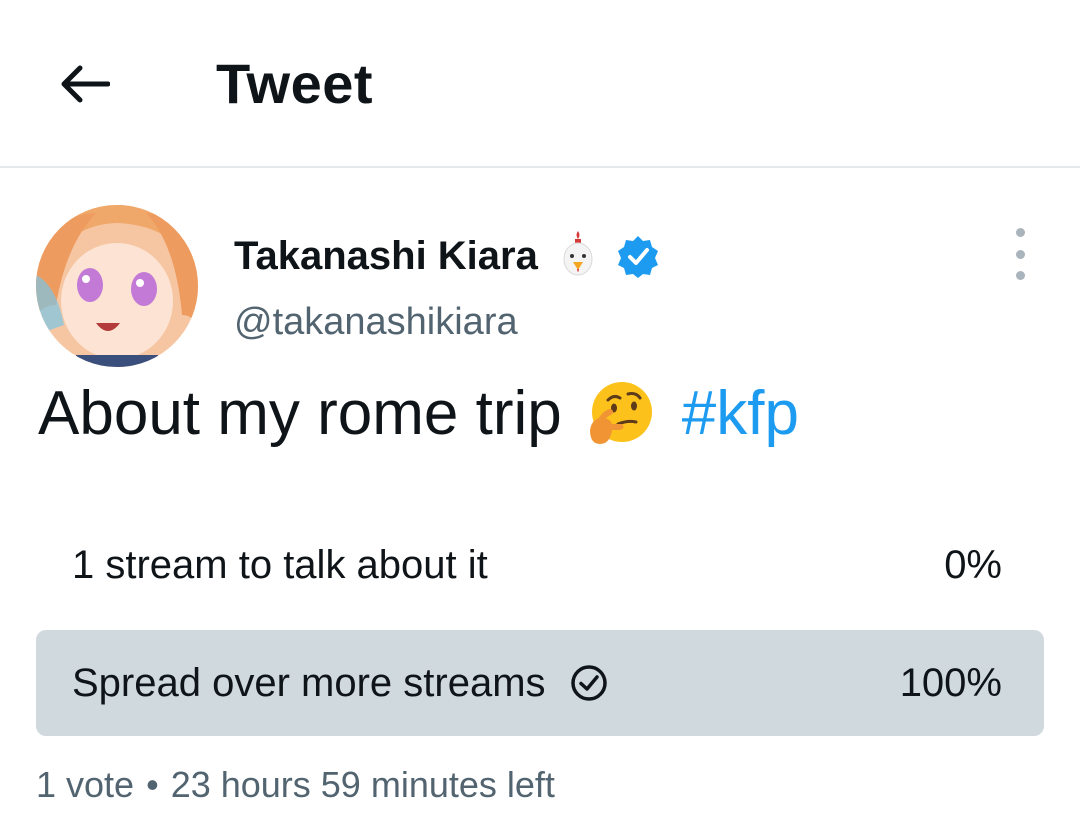 Image resolution: width=1080 pixels, height=832 pixels. Describe the element at coordinates (973, 564) in the screenshot. I see `poll-option-percent: 0%` at that location.